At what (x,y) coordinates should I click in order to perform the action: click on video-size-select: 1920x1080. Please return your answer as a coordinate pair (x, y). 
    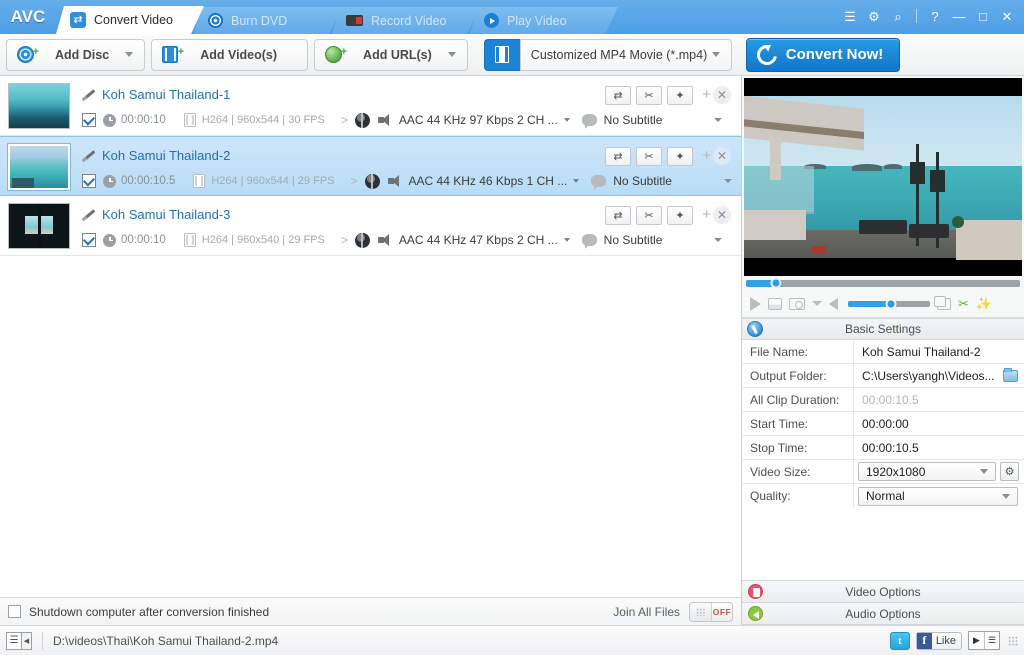
    Looking at the image, I should click on (927, 471).